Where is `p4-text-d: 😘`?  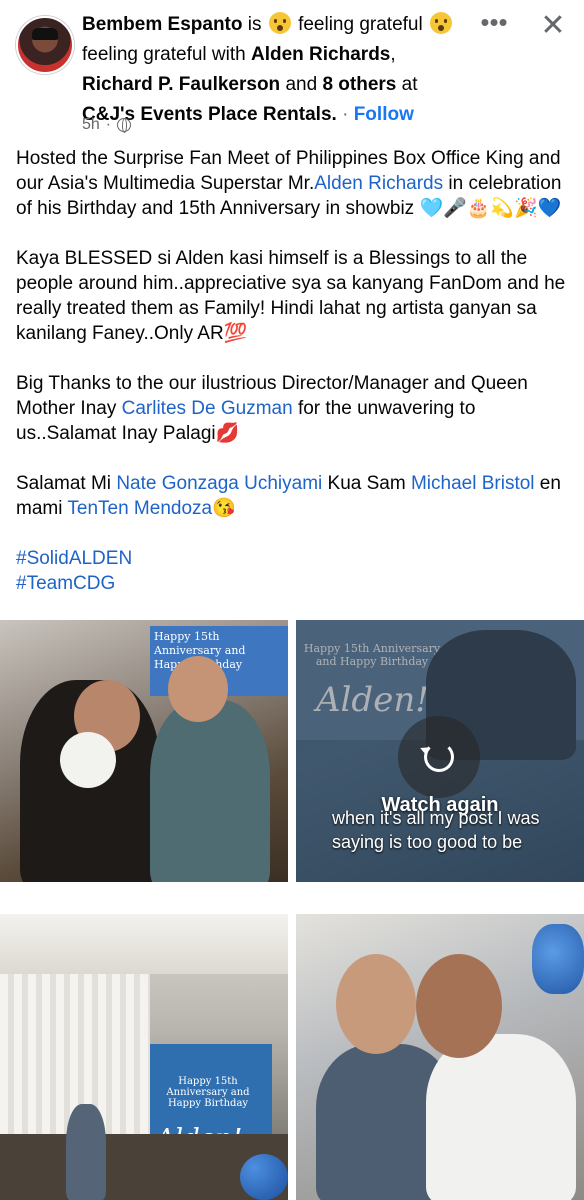 p4-text-d: 😘 is located at coordinates (224, 508).